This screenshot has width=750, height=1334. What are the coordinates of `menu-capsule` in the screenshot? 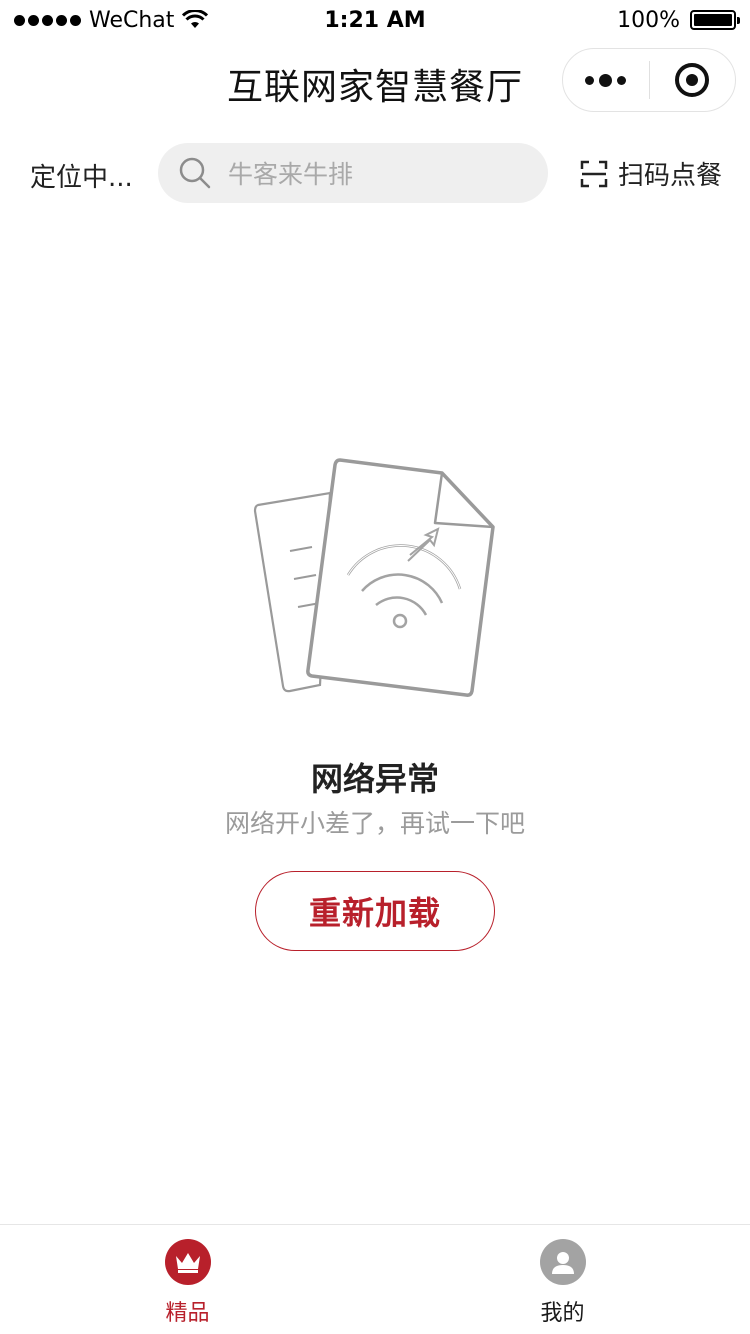 It's located at (649, 80).